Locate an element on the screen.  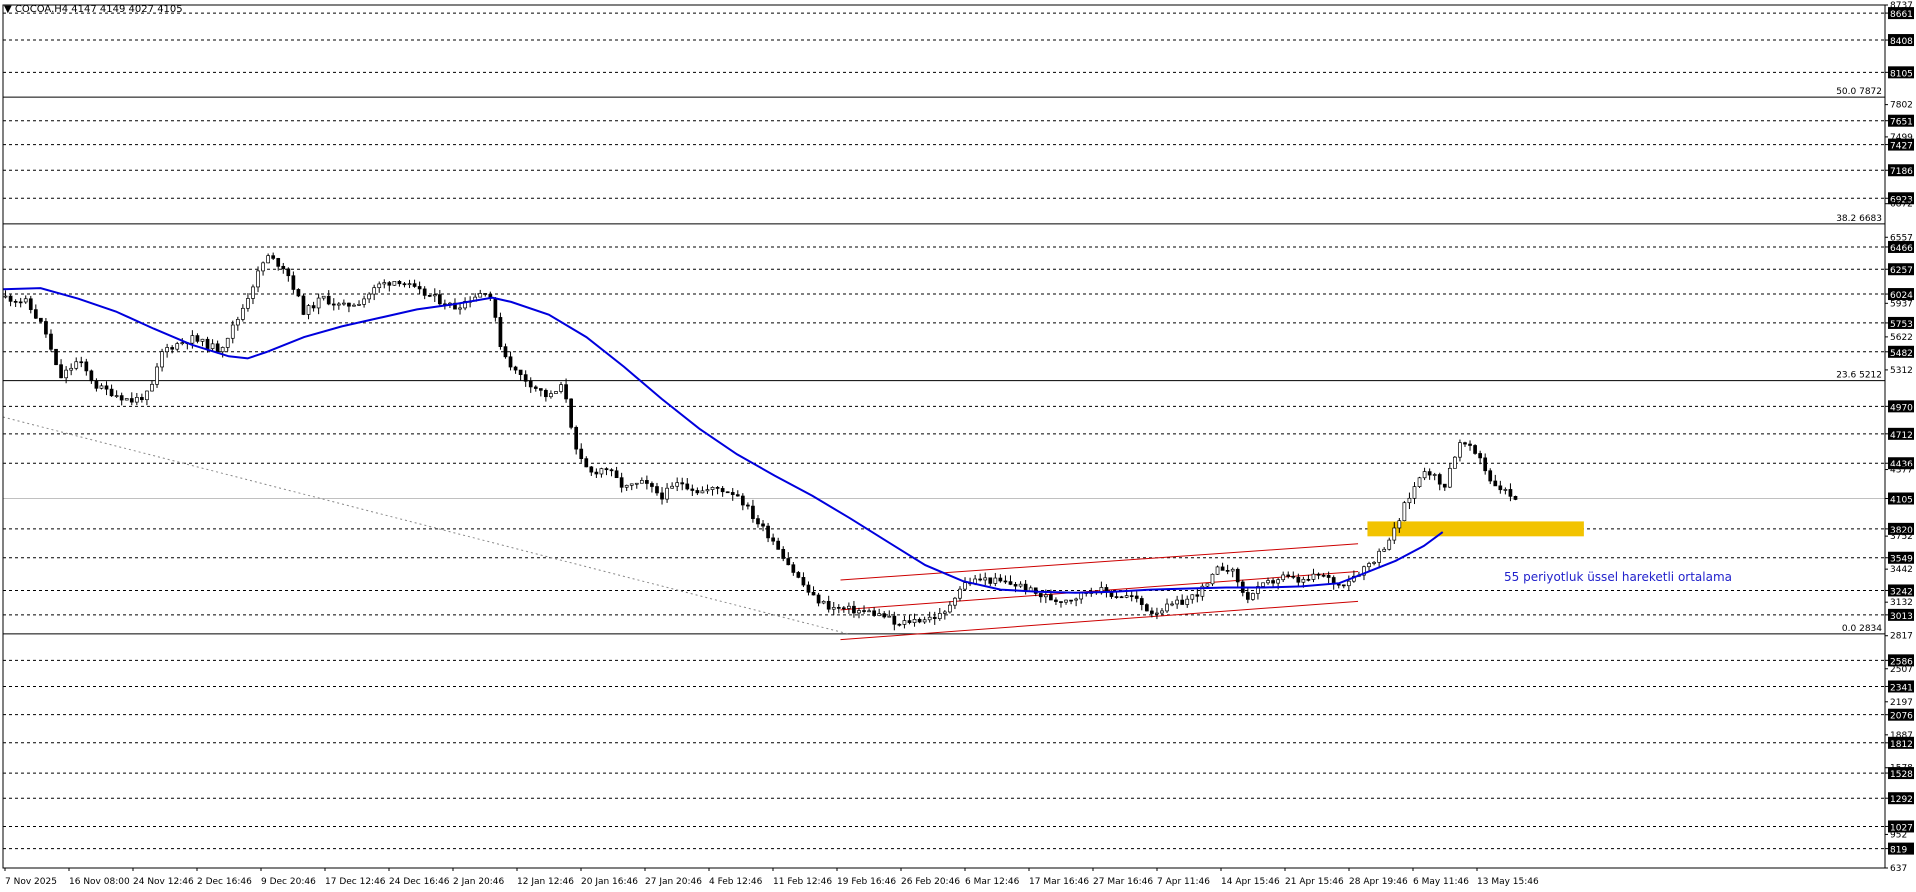
x-tick-label: 28 Apr 19:46 is located at coordinates (1378, 882).